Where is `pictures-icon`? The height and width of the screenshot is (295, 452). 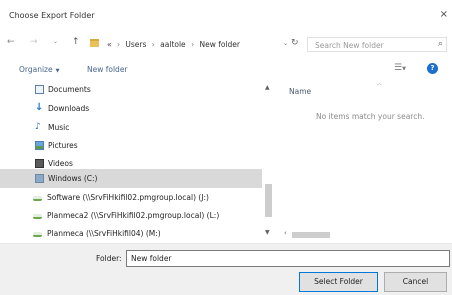
pictures-icon is located at coordinates (39, 145).